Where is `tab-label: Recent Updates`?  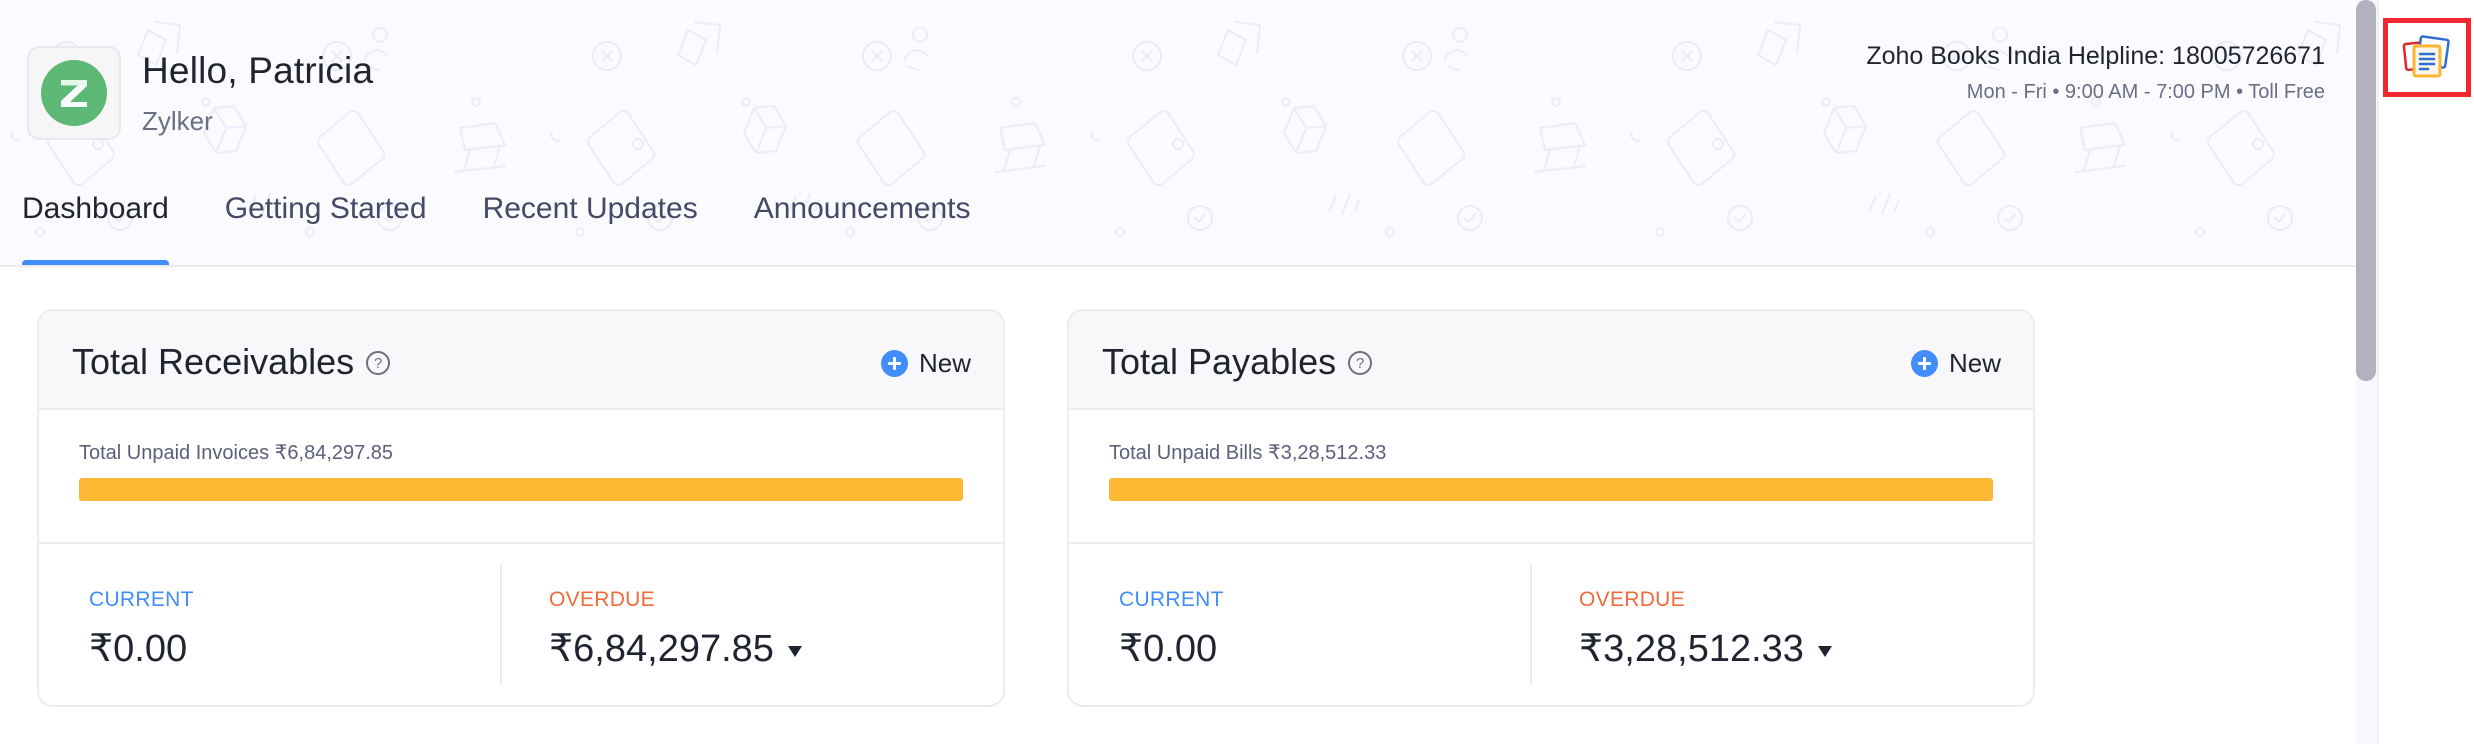 tab-label: Recent Updates is located at coordinates (590, 208).